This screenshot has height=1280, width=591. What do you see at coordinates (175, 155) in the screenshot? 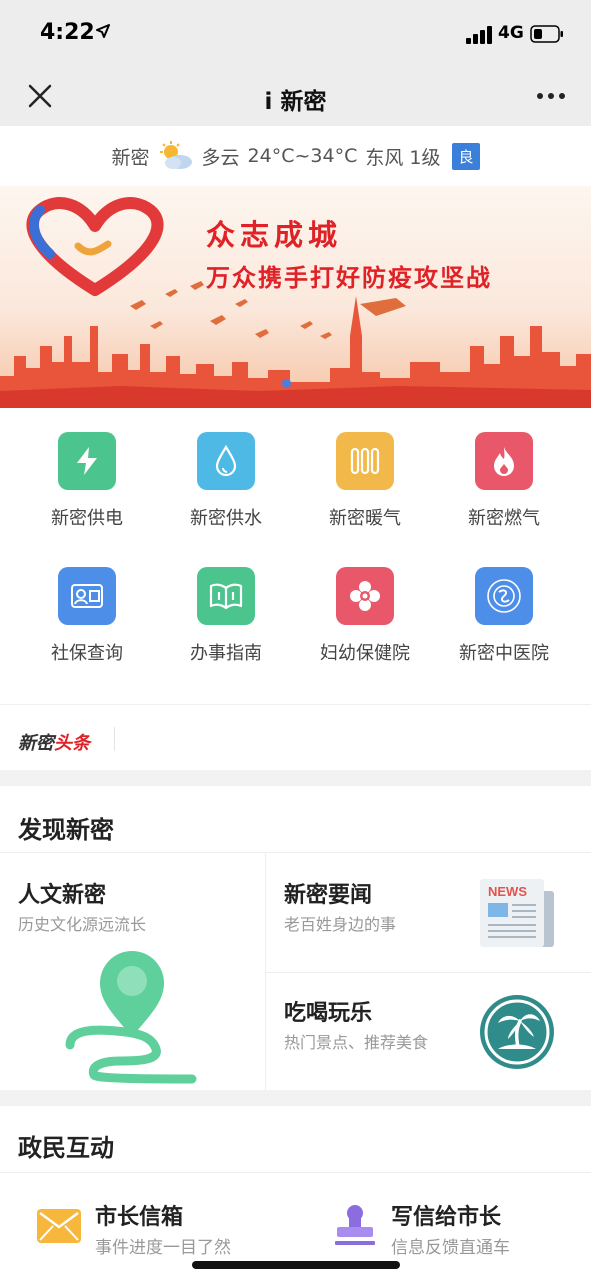
I see `partly-cloudy-icon` at bounding box center [175, 155].